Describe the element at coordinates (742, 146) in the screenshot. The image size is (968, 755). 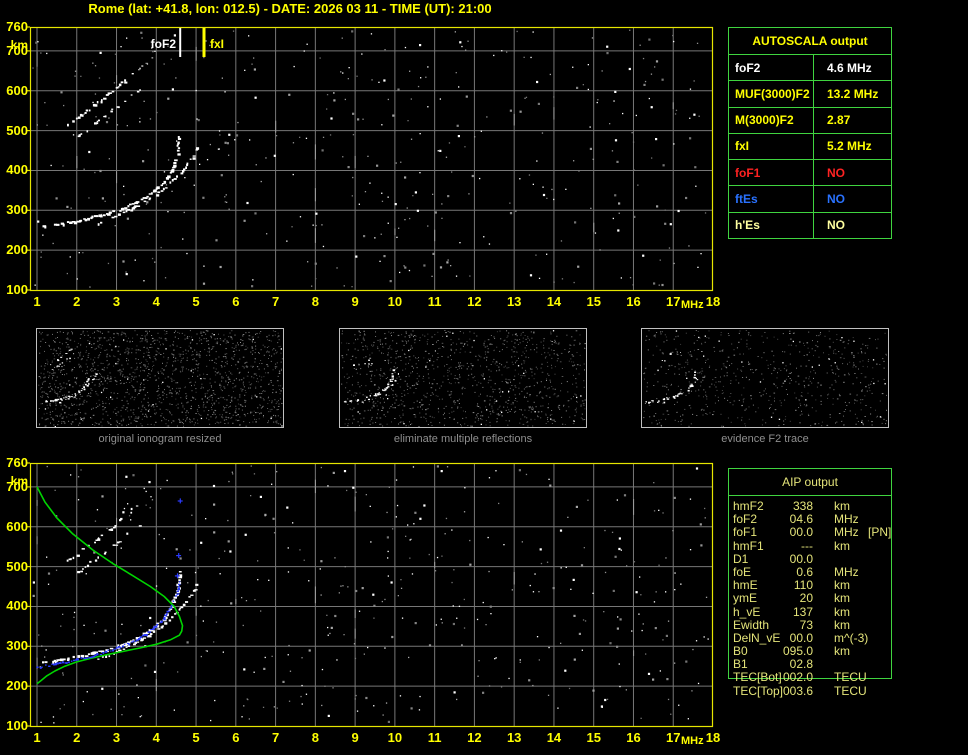
I see `autoscala-param-label: fxI` at that location.